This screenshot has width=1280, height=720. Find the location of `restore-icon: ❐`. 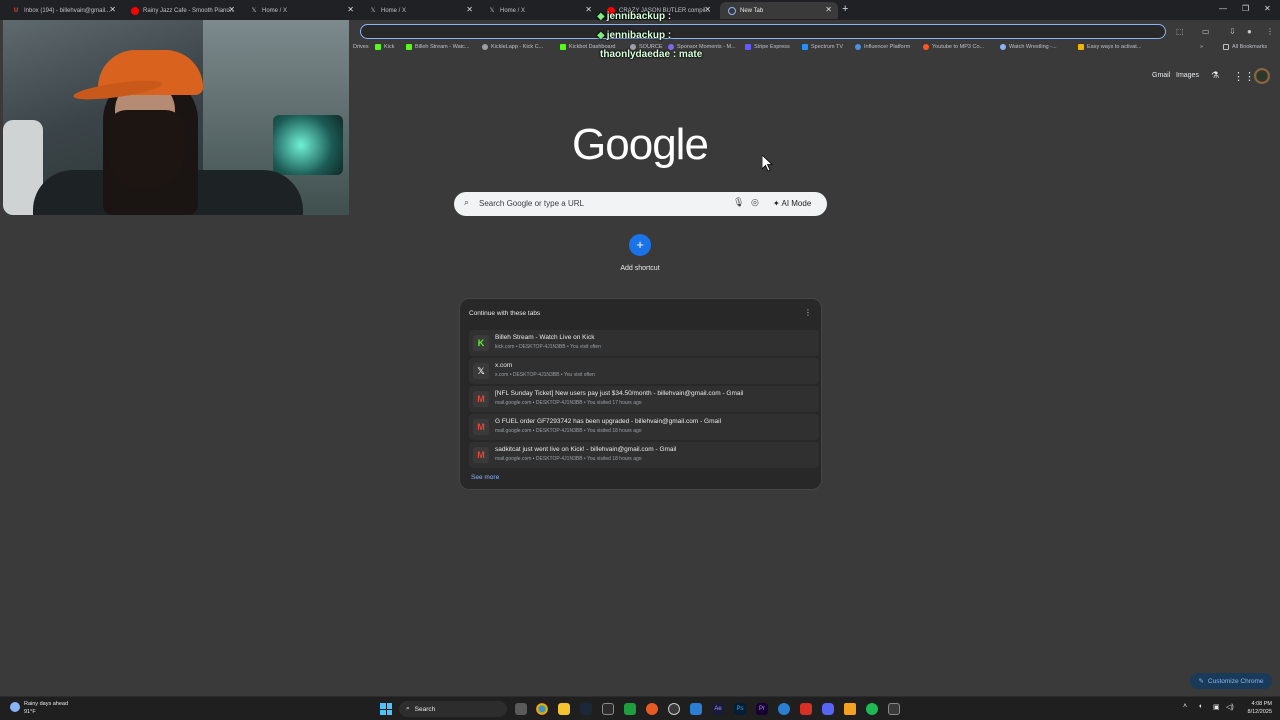

restore-icon: ❐ is located at coordinates (1245, 8).